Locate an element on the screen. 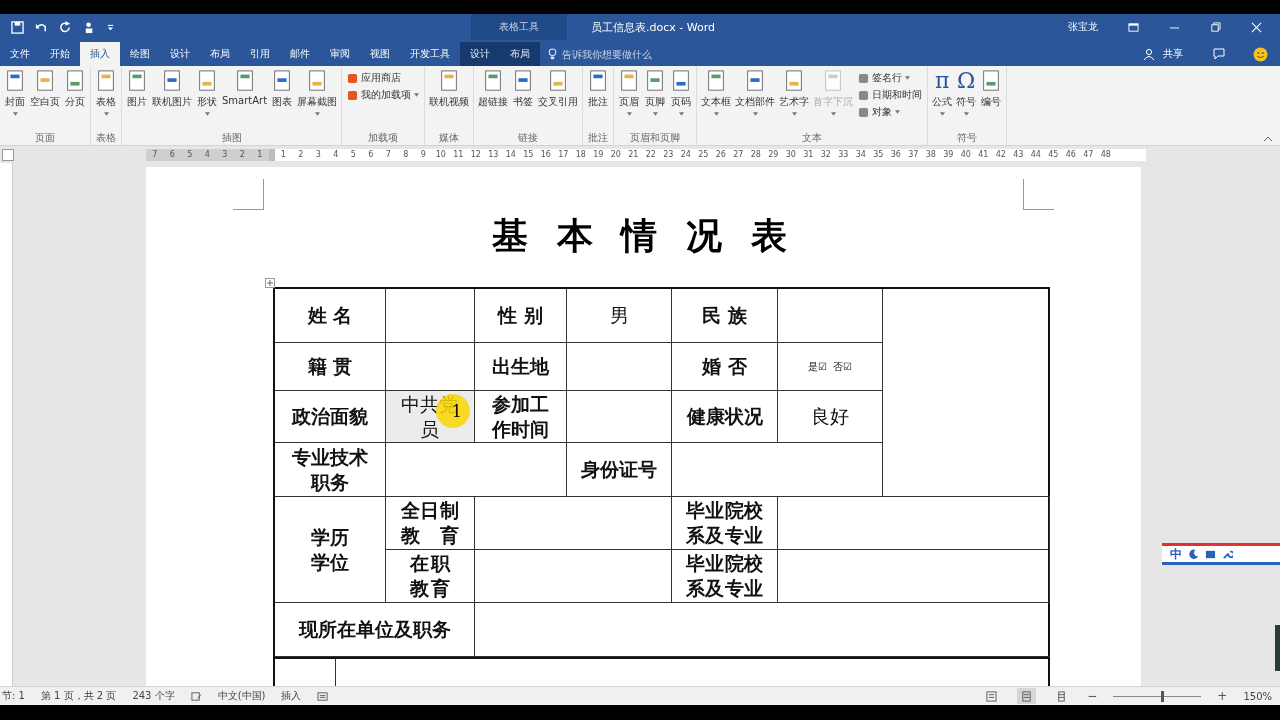 The width and height of the screenshot is (1280, 720). ruler-number: 47 is located at coordinates (1088, 154).